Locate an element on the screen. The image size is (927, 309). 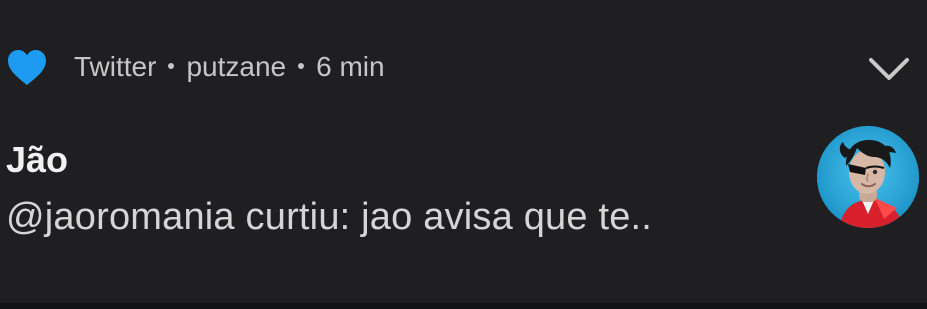
notification-time: 6 min is located at coordinates (350, 66).